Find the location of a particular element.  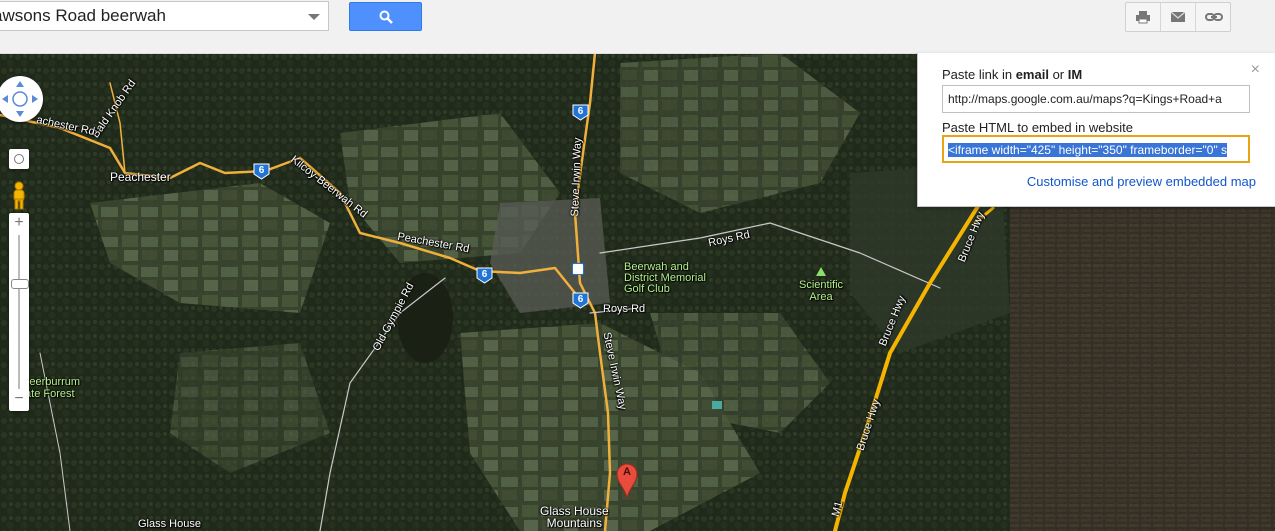

location-marker-a: A is located at coordinates (627, 481).